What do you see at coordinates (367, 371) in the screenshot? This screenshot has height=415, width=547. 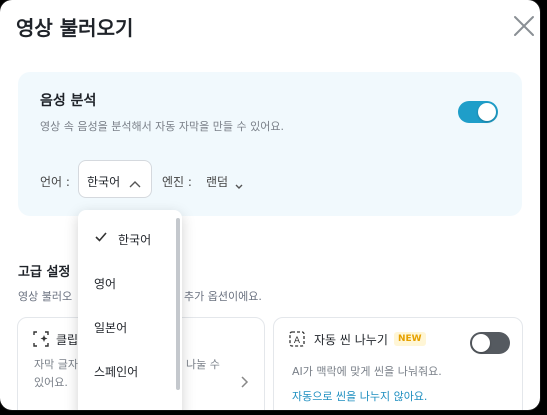 I see `auto-scene-description: AI가 맥락에 맞게 씬을 나눠줘요.` at bounding box center [367, 371].